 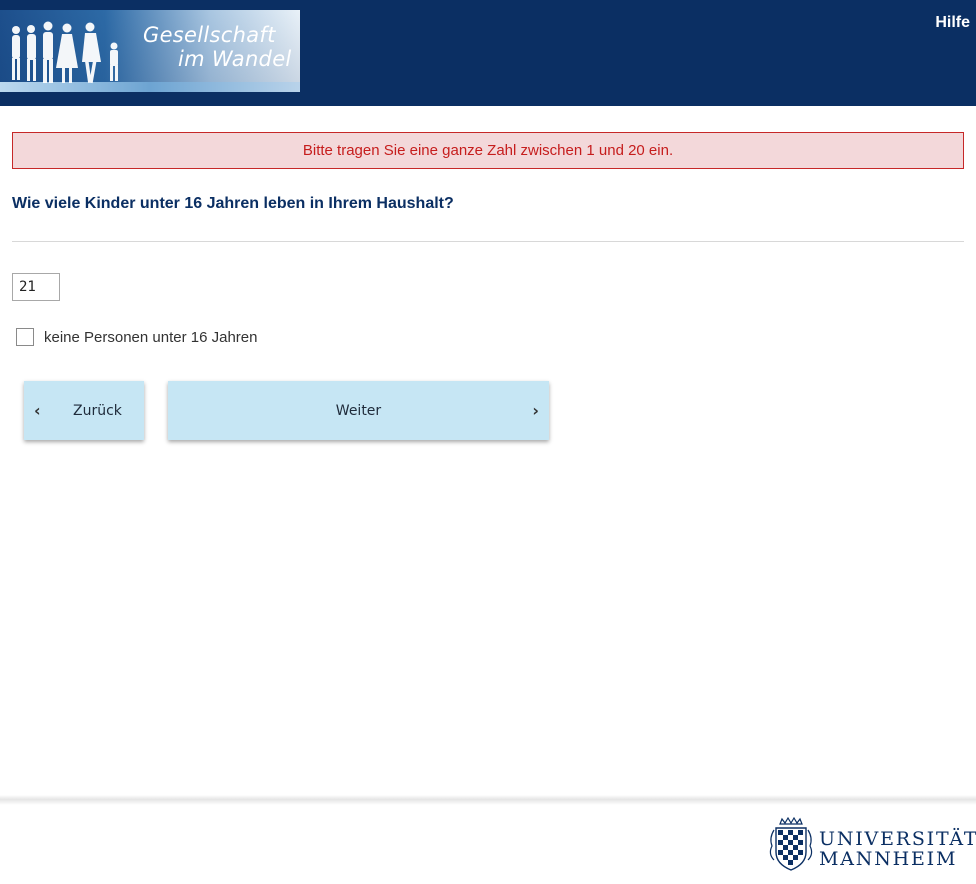 What do you see at coordinates (488, 241) in the screenshot?
I see `divider` at bounding box center [488, 241].